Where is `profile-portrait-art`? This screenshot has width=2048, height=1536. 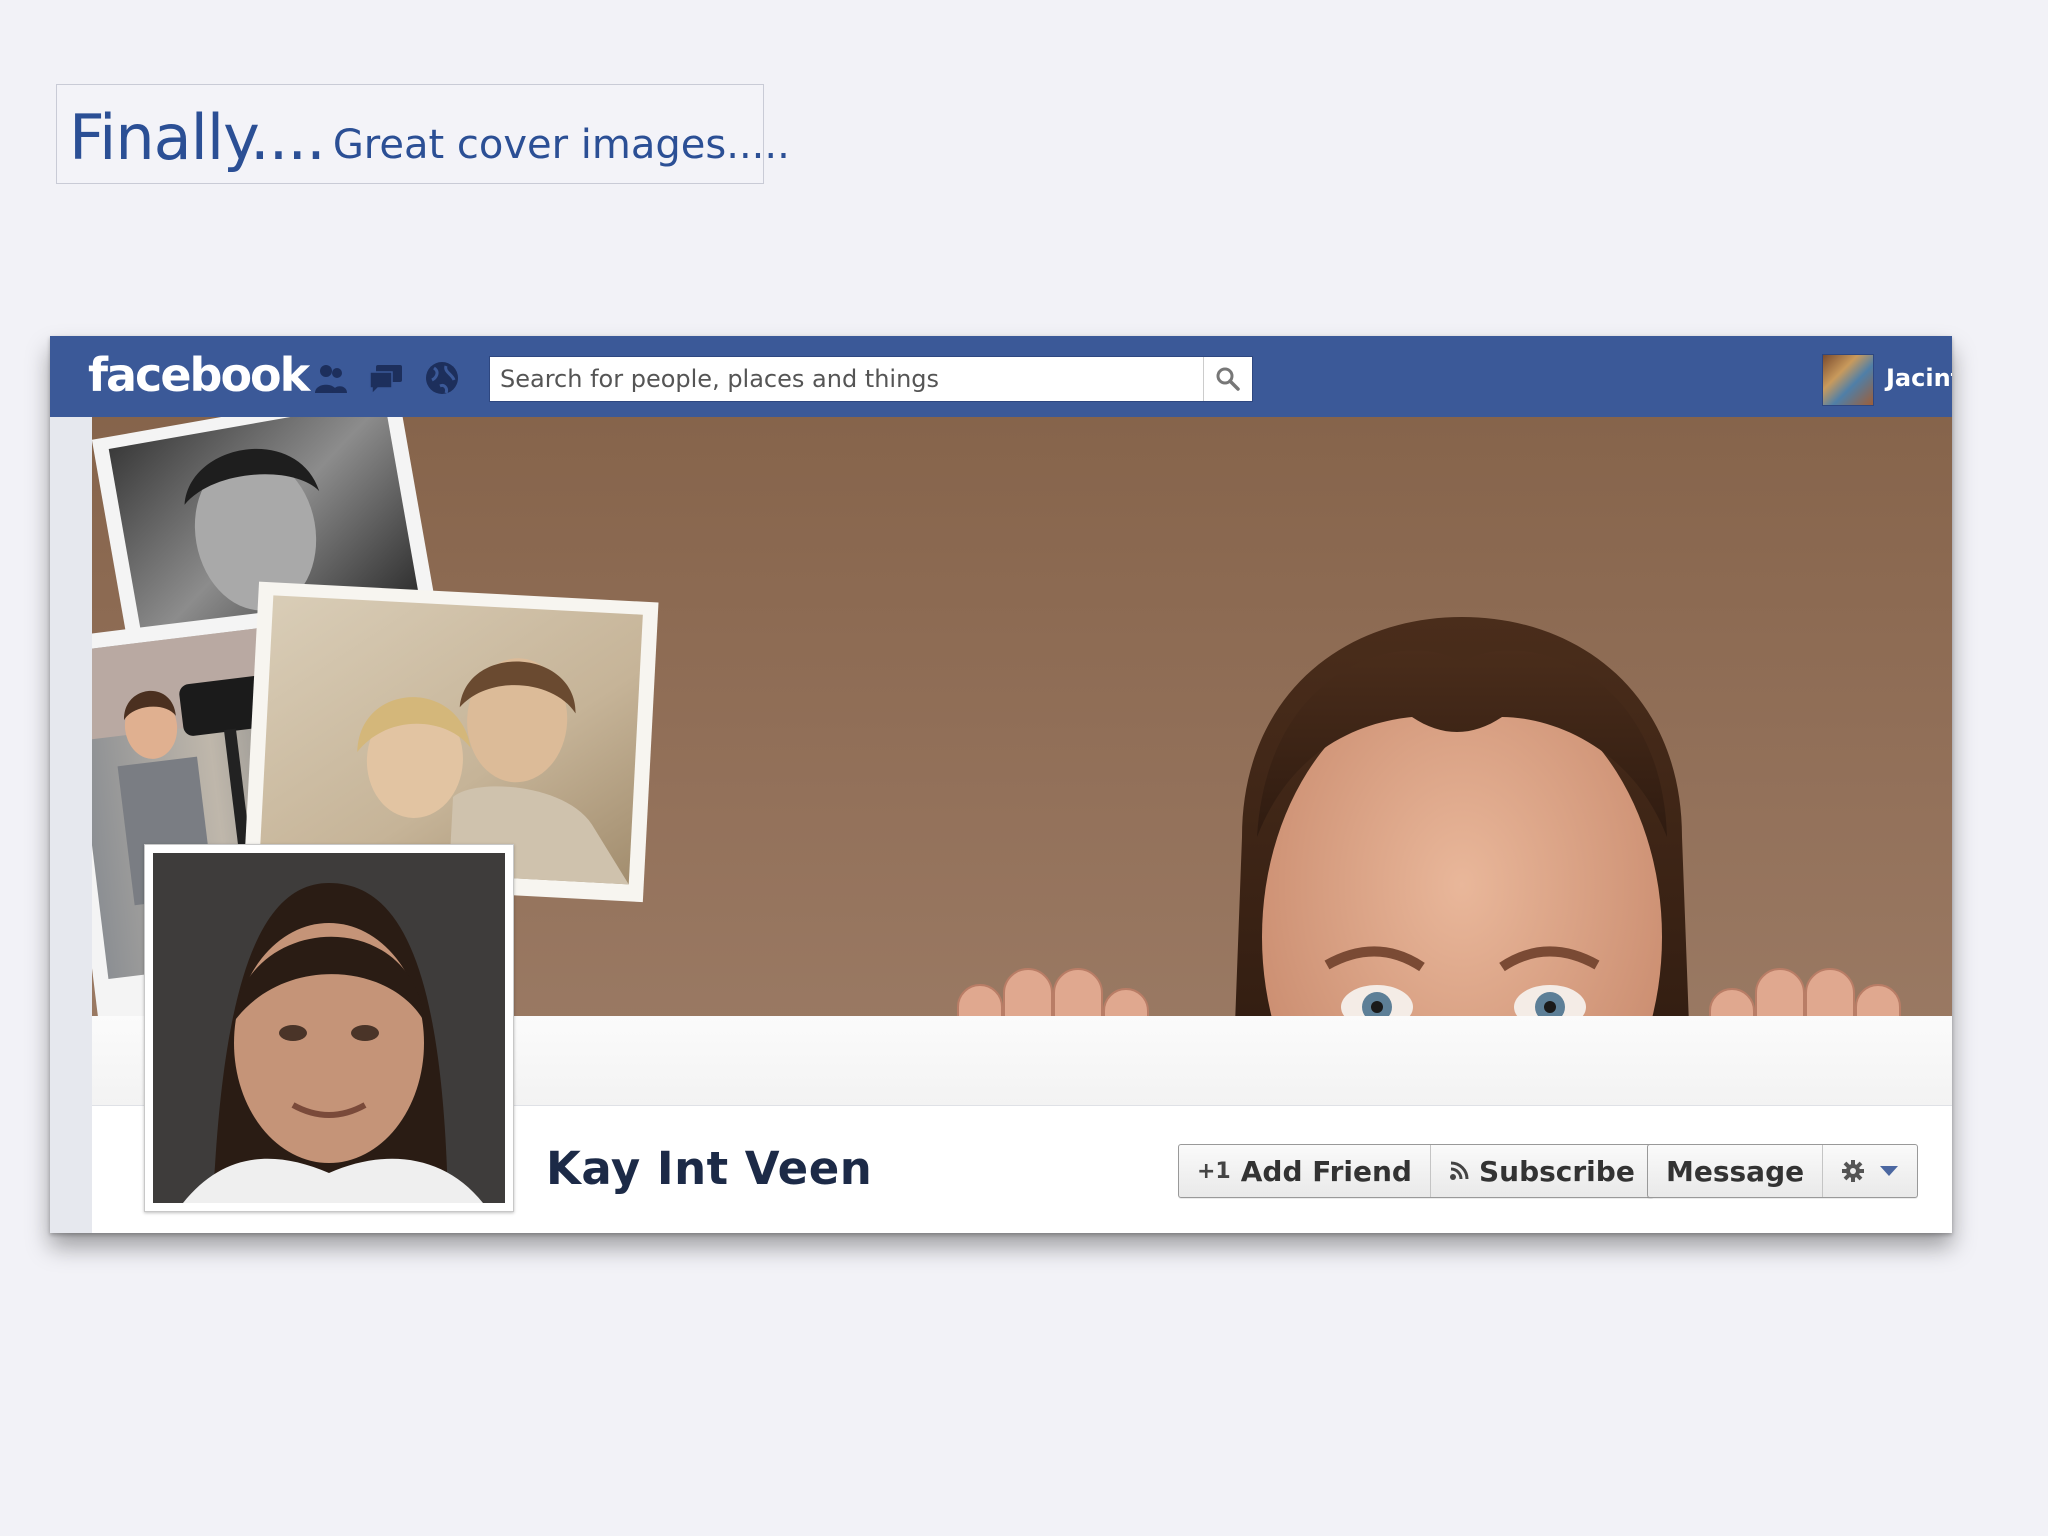 profile-portrait-art is located at coordinates (329, 1028).